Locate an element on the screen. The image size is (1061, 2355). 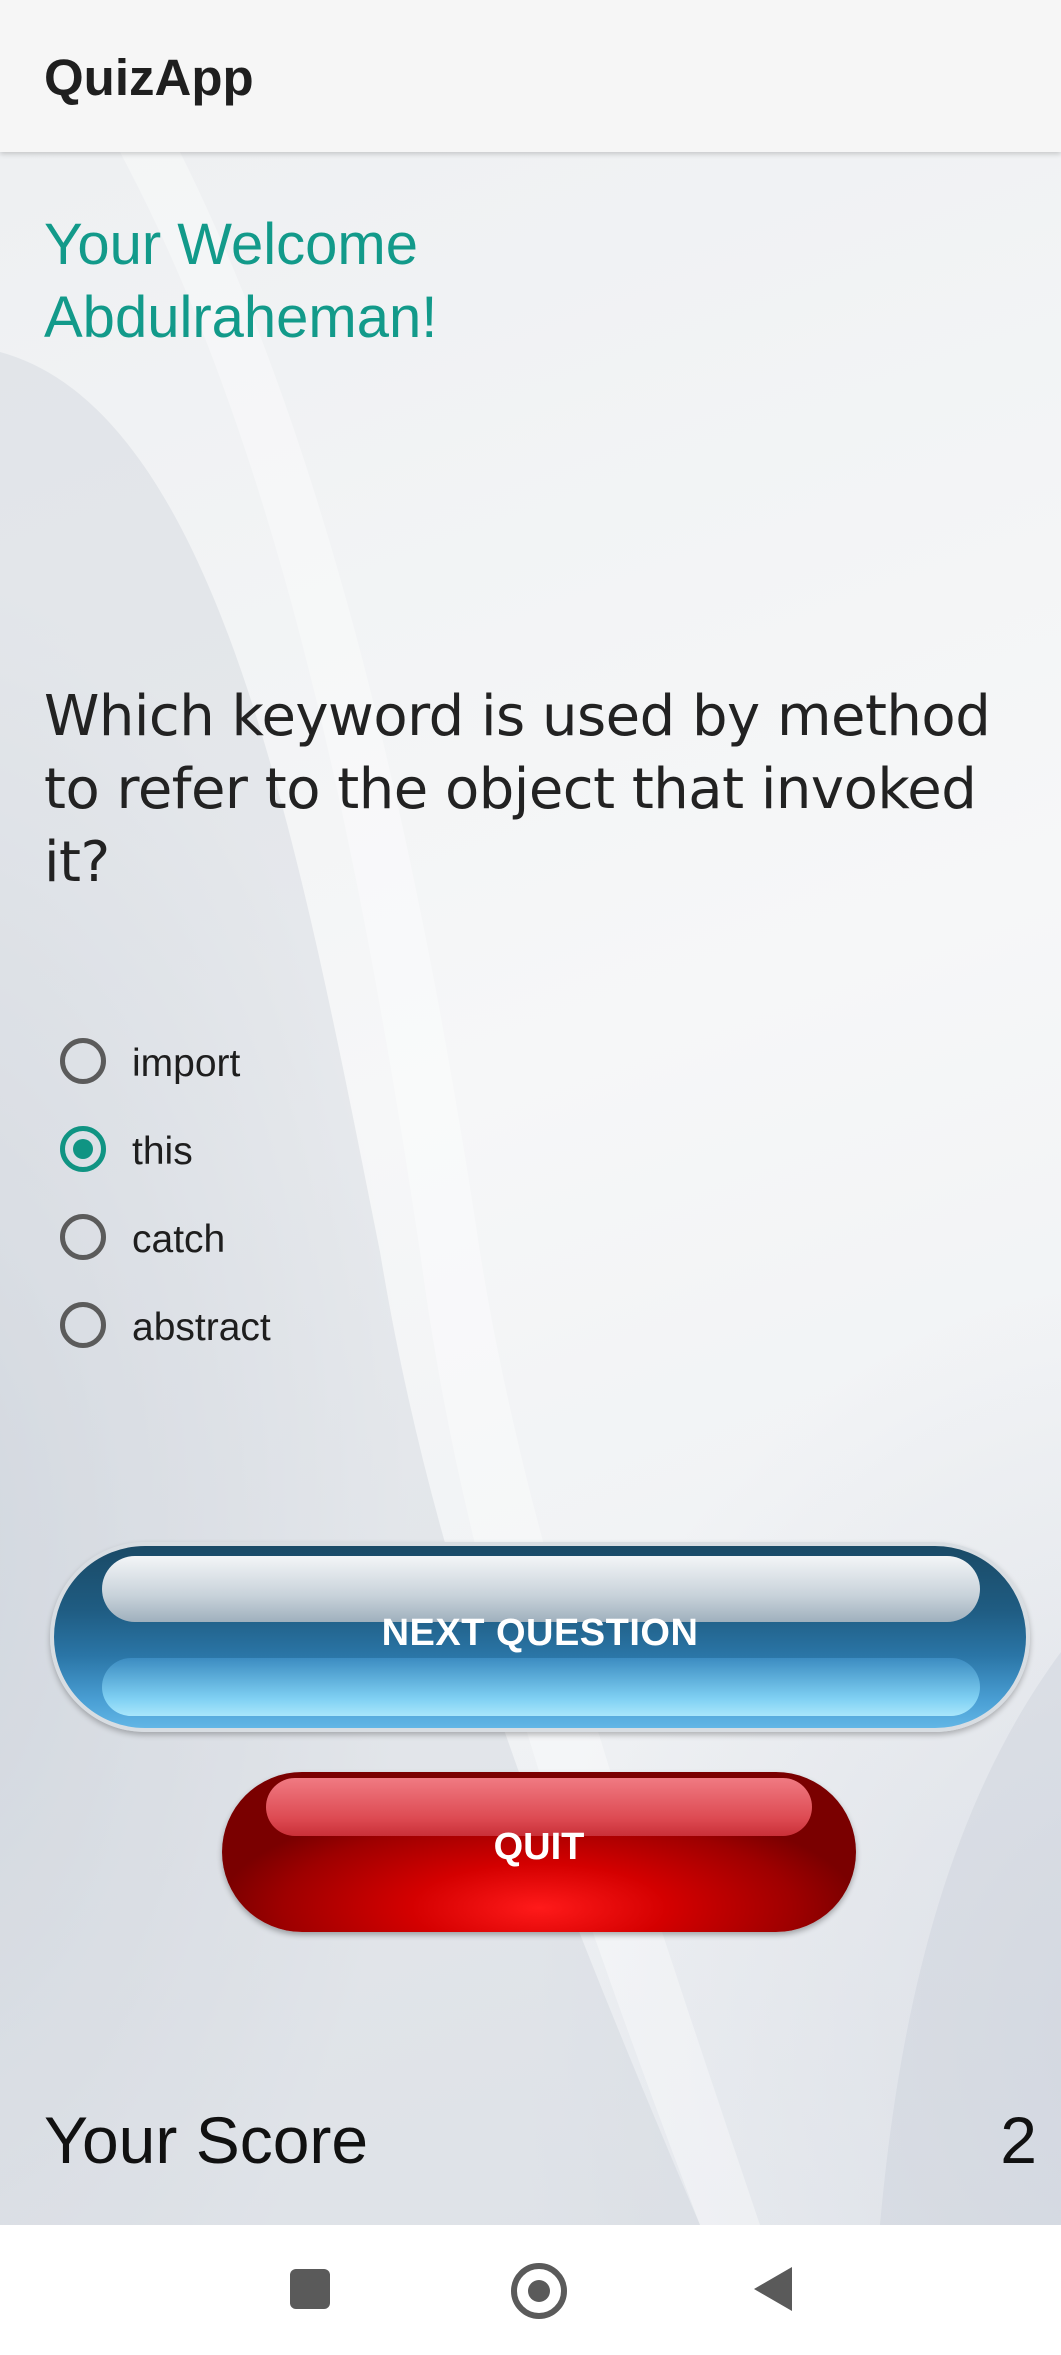
option-this: this is located at coordinates (258, 1156).